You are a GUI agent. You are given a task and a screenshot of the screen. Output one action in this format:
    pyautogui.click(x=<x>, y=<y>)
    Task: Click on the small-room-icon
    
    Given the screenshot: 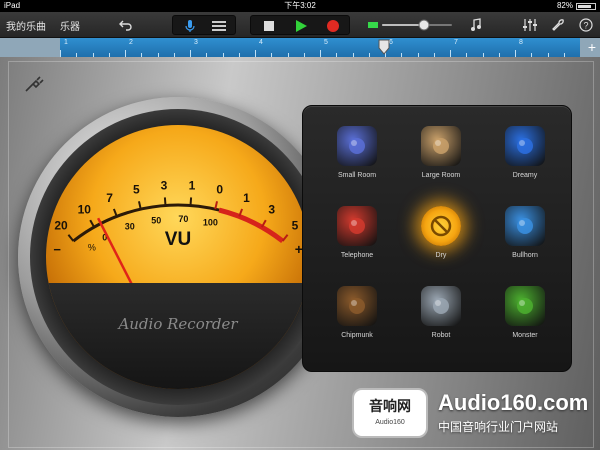 What is the action you would take?
    pyautogui.click(x=357, y=146)
    